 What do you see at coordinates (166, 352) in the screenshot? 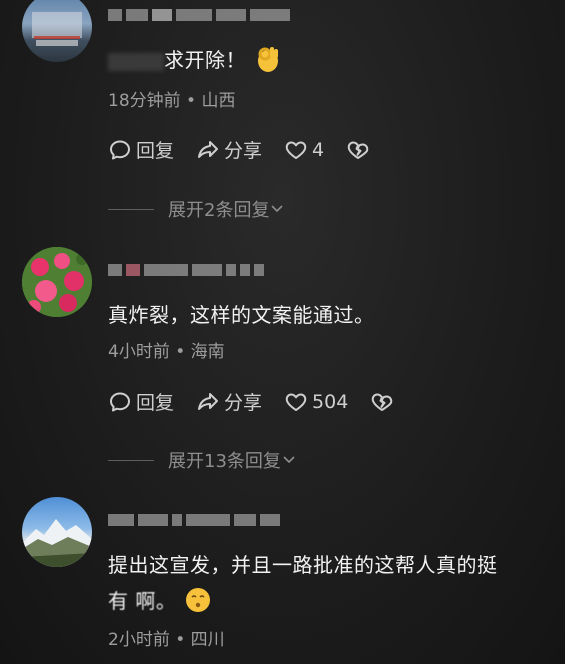
I see `comment-meta: 4小时前 • 海南` at bounding box center [166, 352].